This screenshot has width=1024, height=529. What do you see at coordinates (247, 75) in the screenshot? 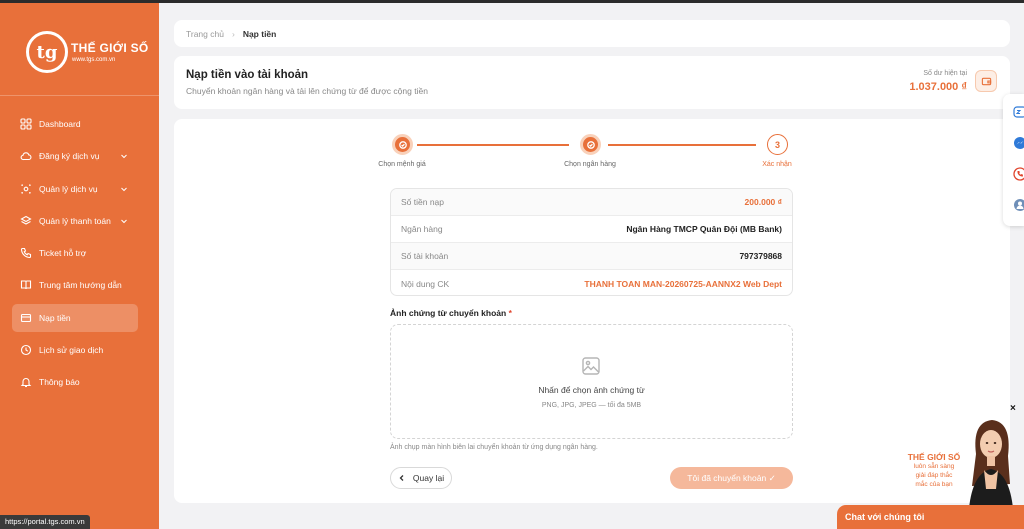
I see `page-title: Nạp tiền vào tài khoản` at bounding box center [247, 75].